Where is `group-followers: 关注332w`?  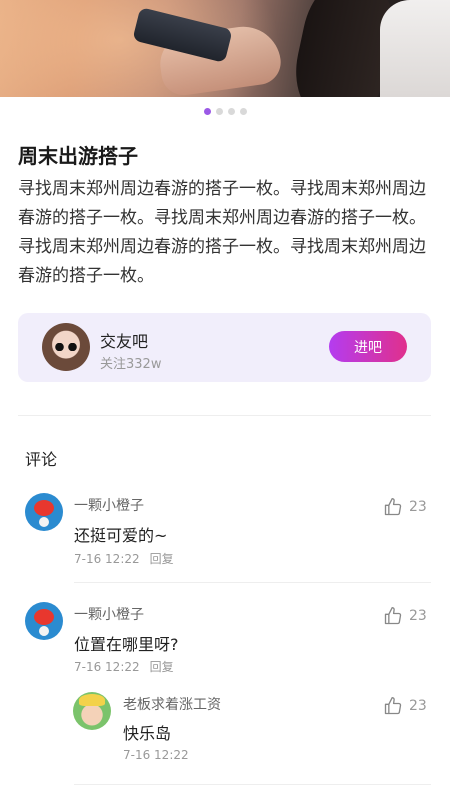
group-followers: 关注332w is located at coordinates (131, 364).